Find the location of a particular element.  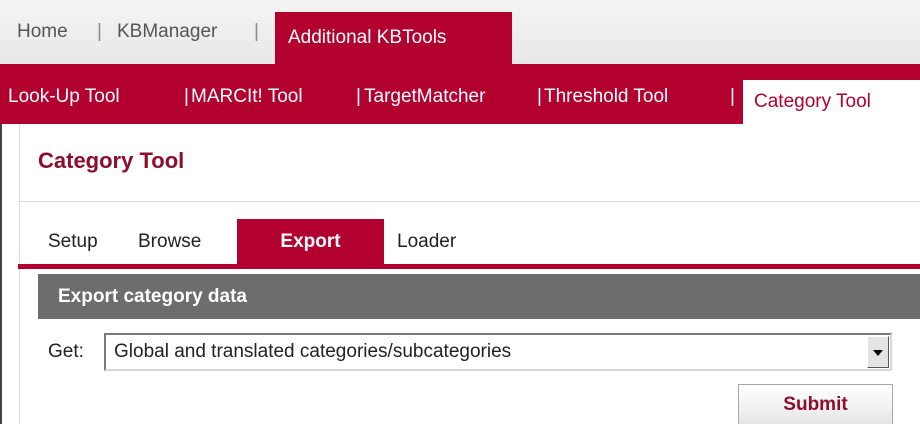

subnav-category-tool: Category Tool is located at coordinates (831, 102).